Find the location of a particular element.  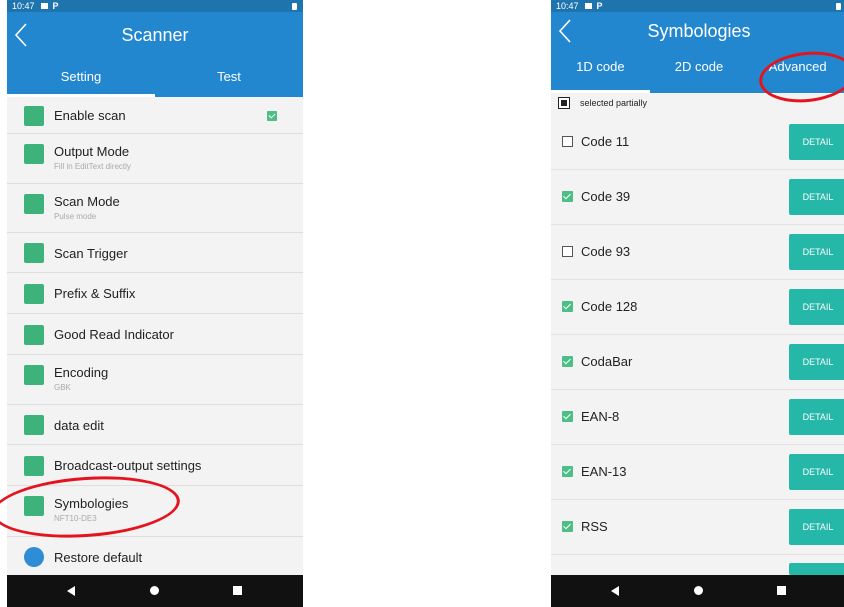

settings-item: Encoding GBK is located at coordinates (155, 380).